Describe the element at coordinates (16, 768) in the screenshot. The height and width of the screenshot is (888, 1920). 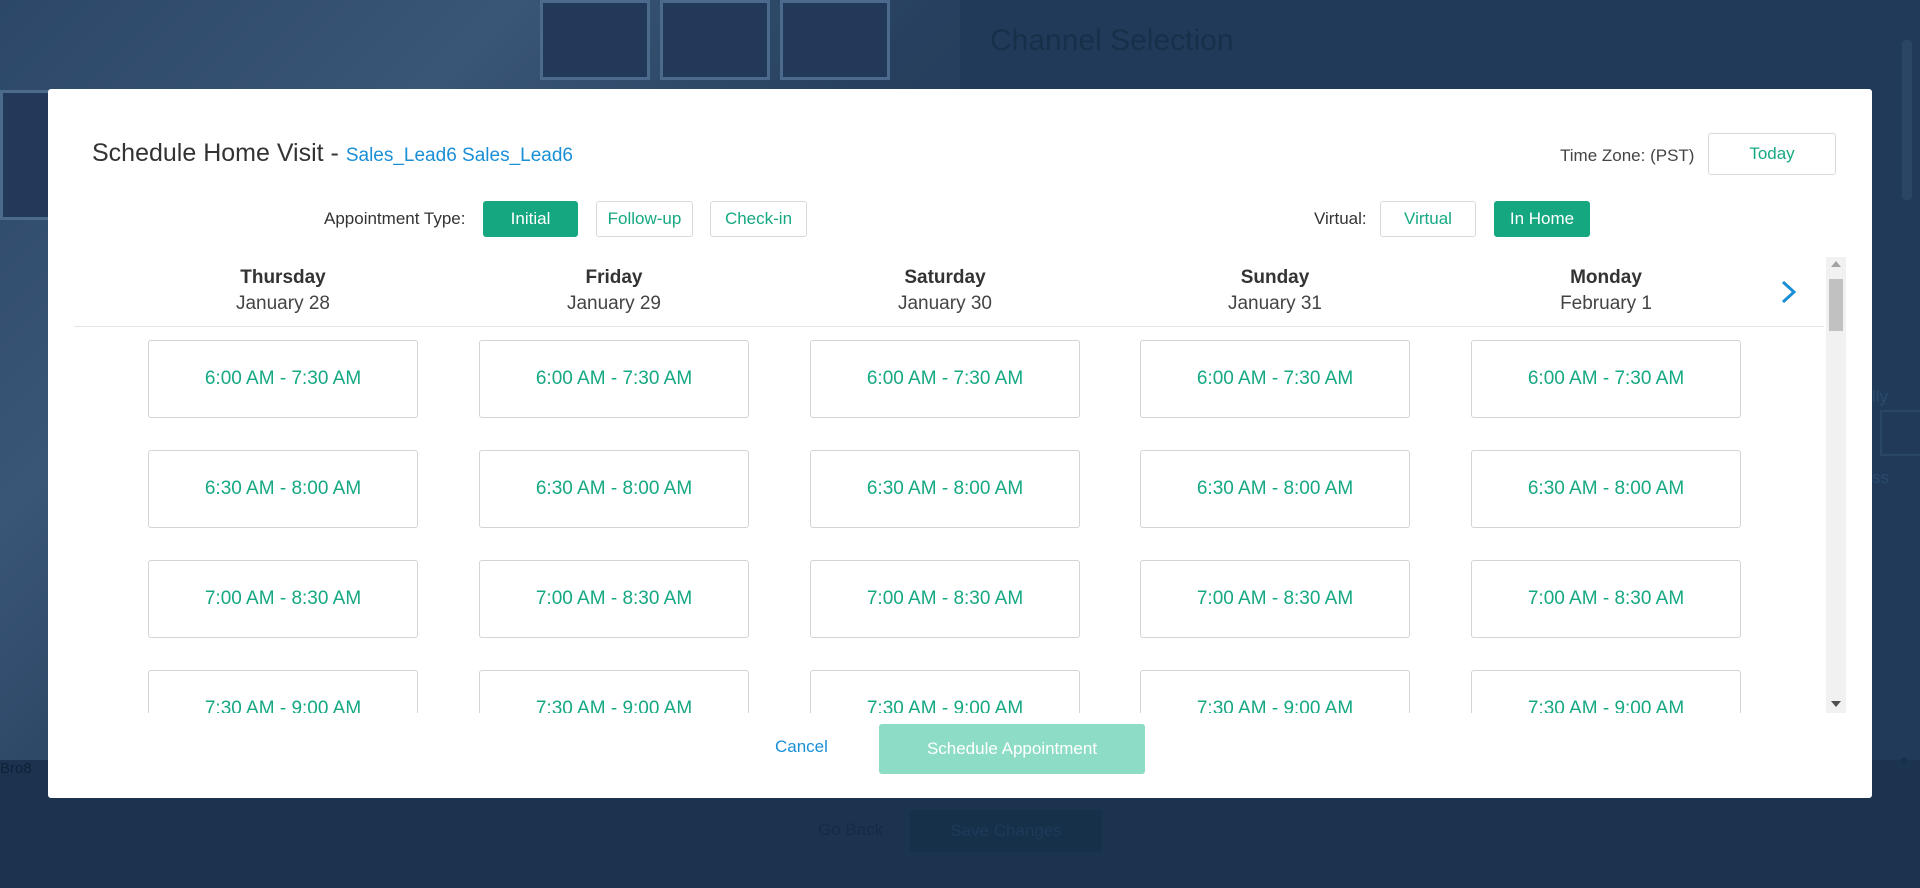
I see `background-side-text: Bro8` at that location.